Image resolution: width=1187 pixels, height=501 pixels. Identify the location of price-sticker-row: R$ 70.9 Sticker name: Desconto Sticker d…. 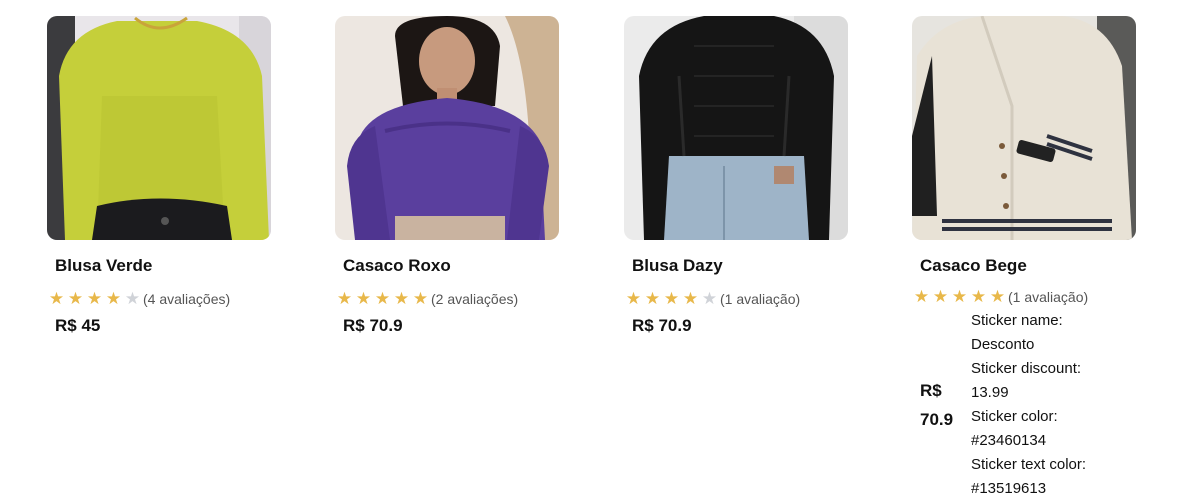
(1024, 405).